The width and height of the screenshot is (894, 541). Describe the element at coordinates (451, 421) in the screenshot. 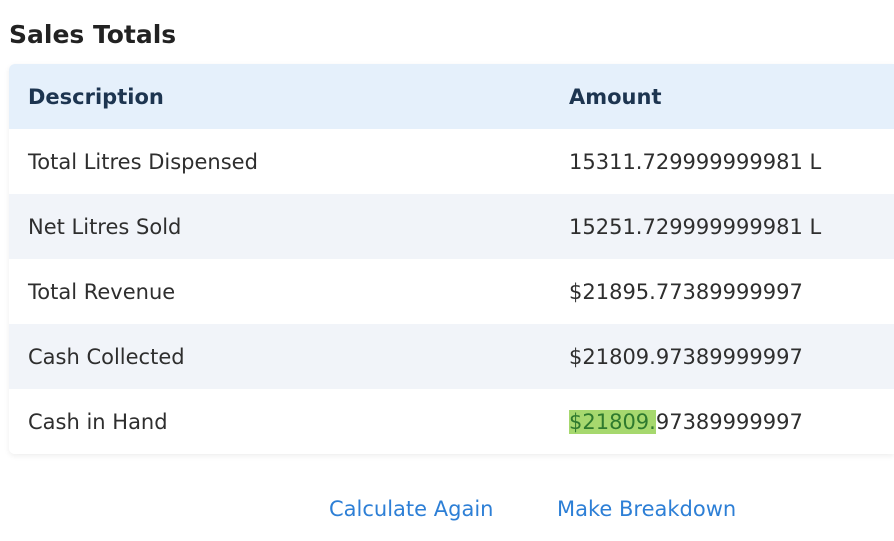

I see `table-row: Cash in Hand $21809.97389999997` at that location.